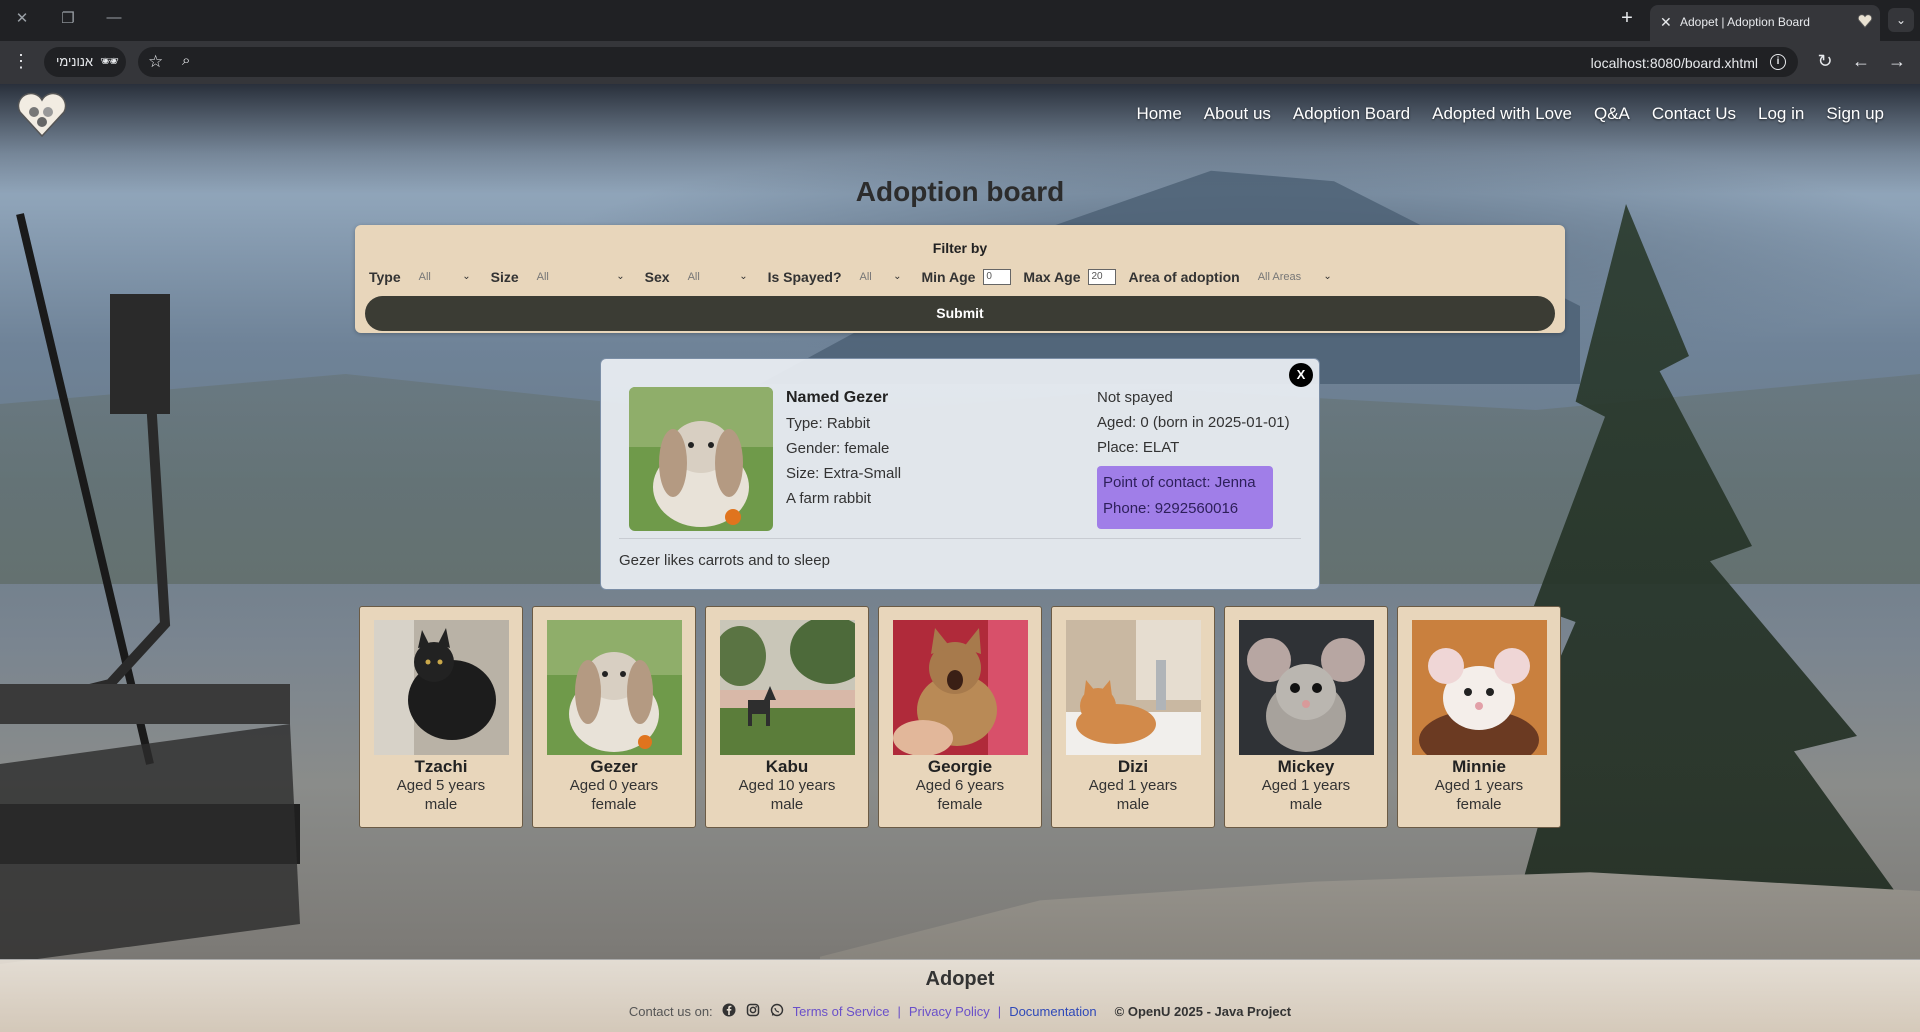 This screenshot has width=1920, height=1032. I want to click on page-title: Adoption board, so click(960, 191).